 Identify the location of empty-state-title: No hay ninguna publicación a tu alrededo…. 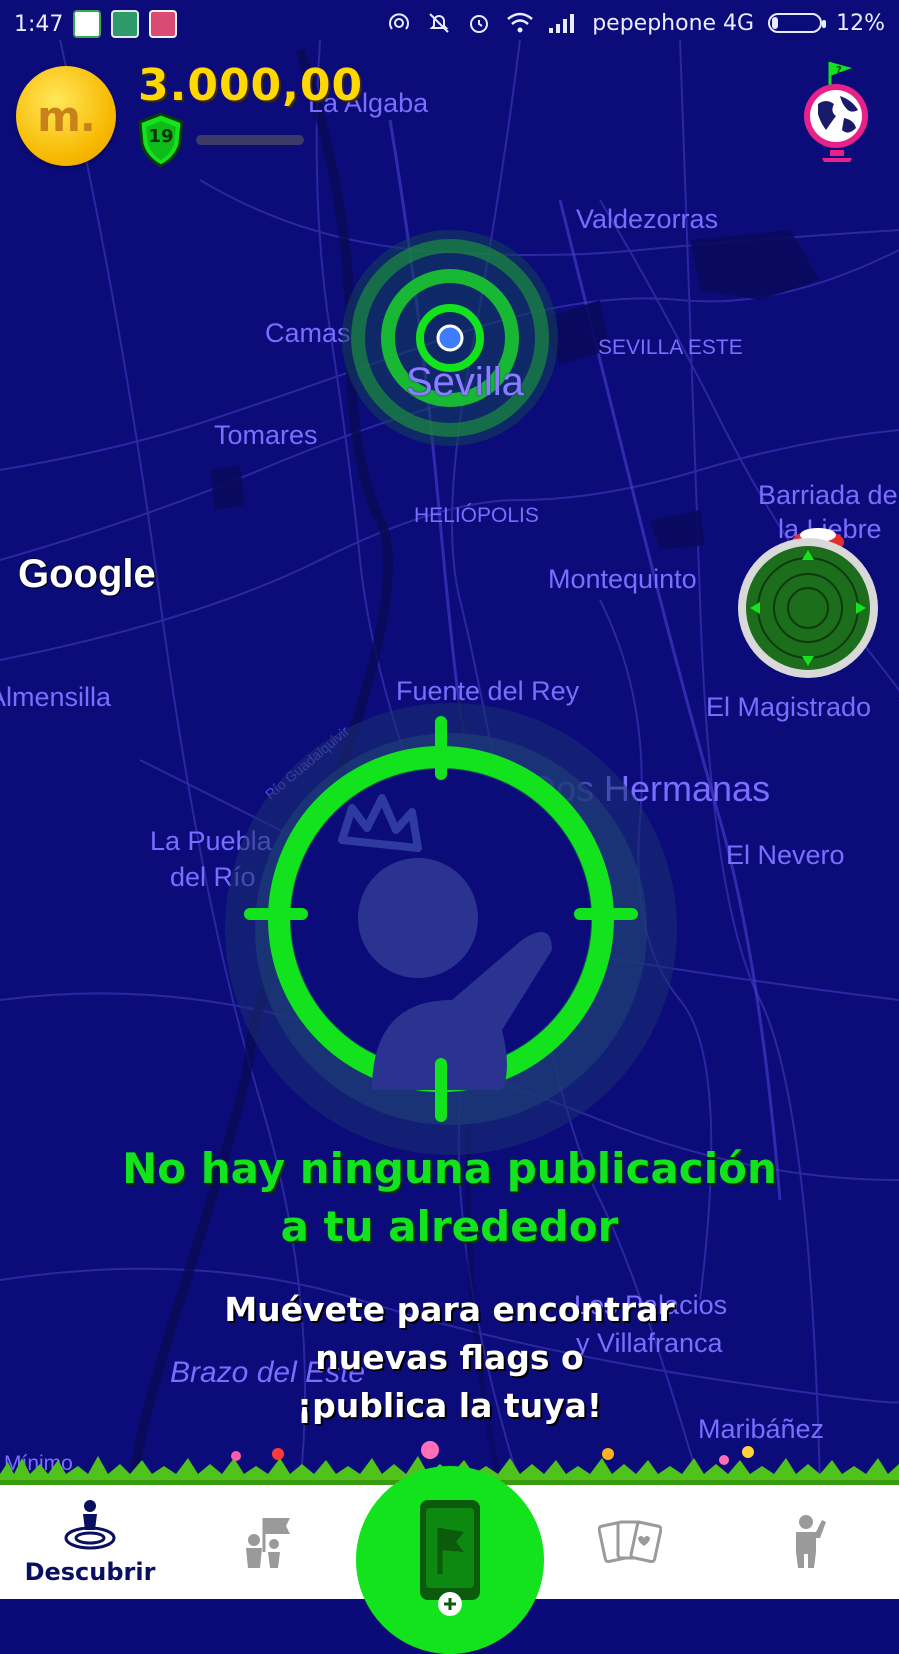
(449, 1198).